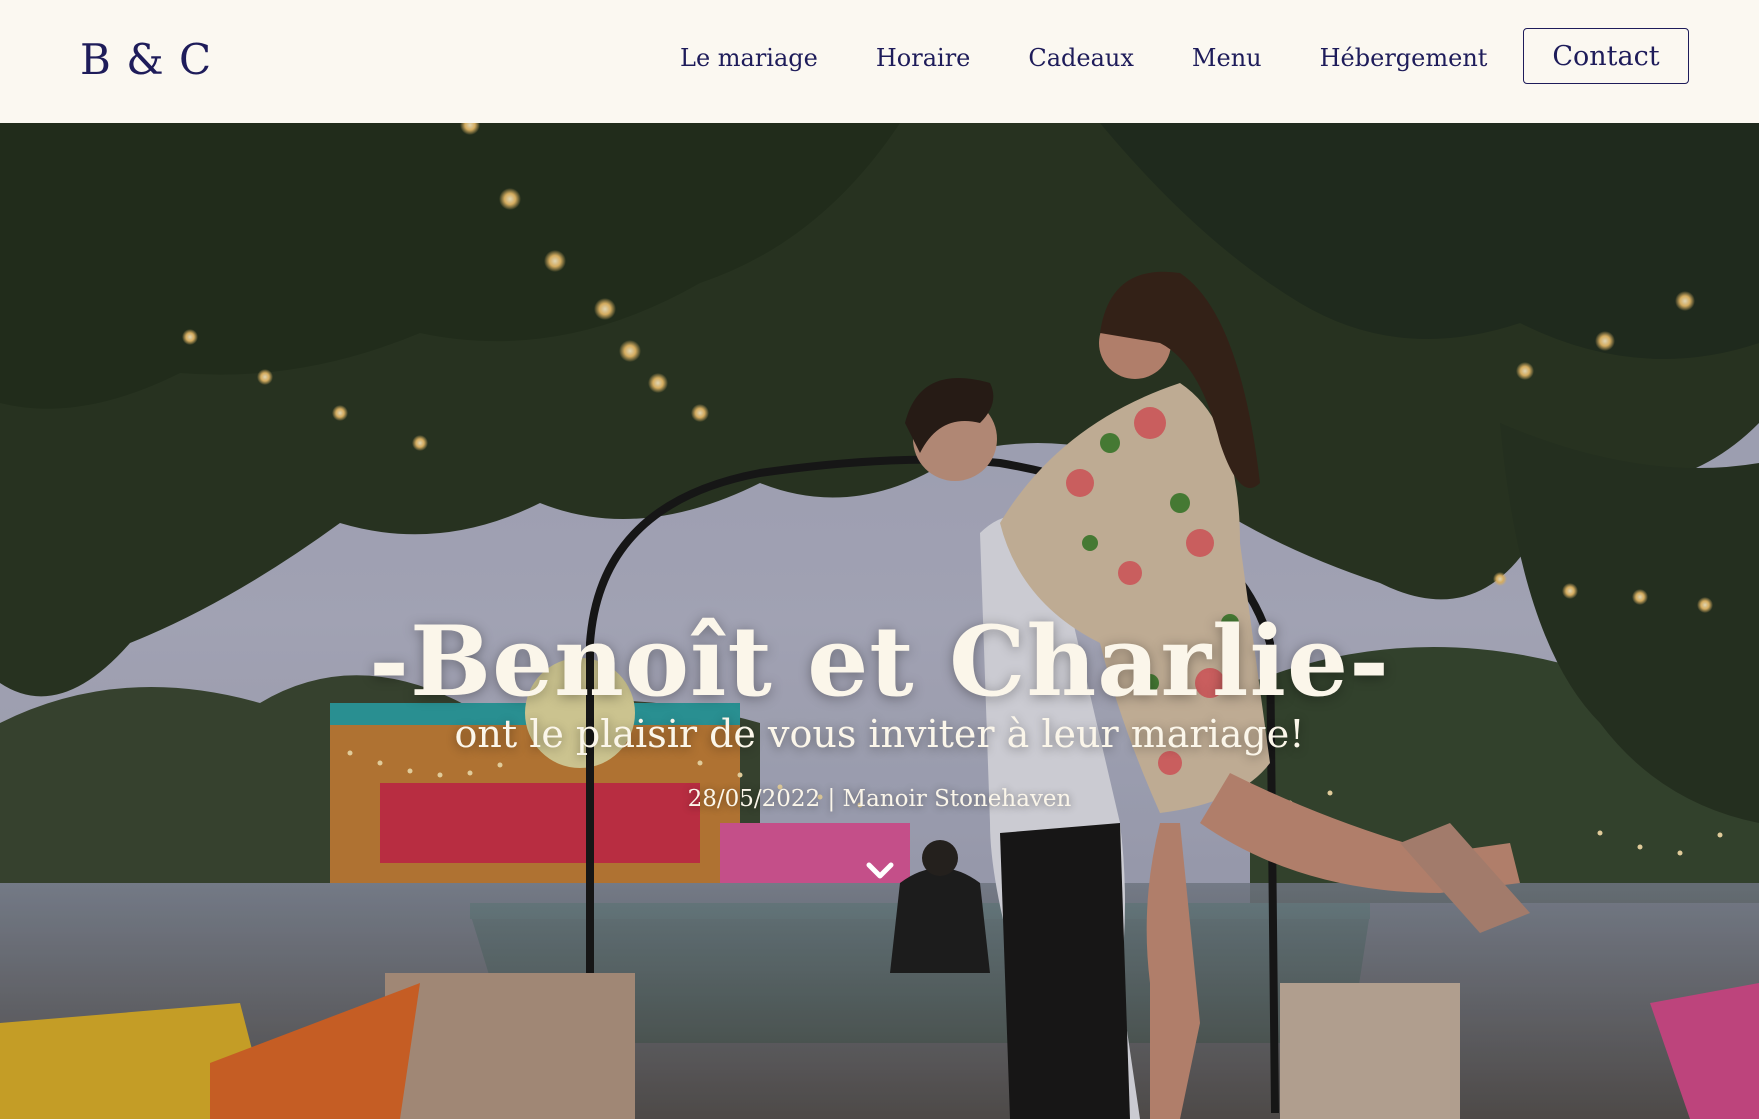  Describe the element at coordinates (1227, 58) in the screenshot. I see `nav-link-menu: Menu` at that location.